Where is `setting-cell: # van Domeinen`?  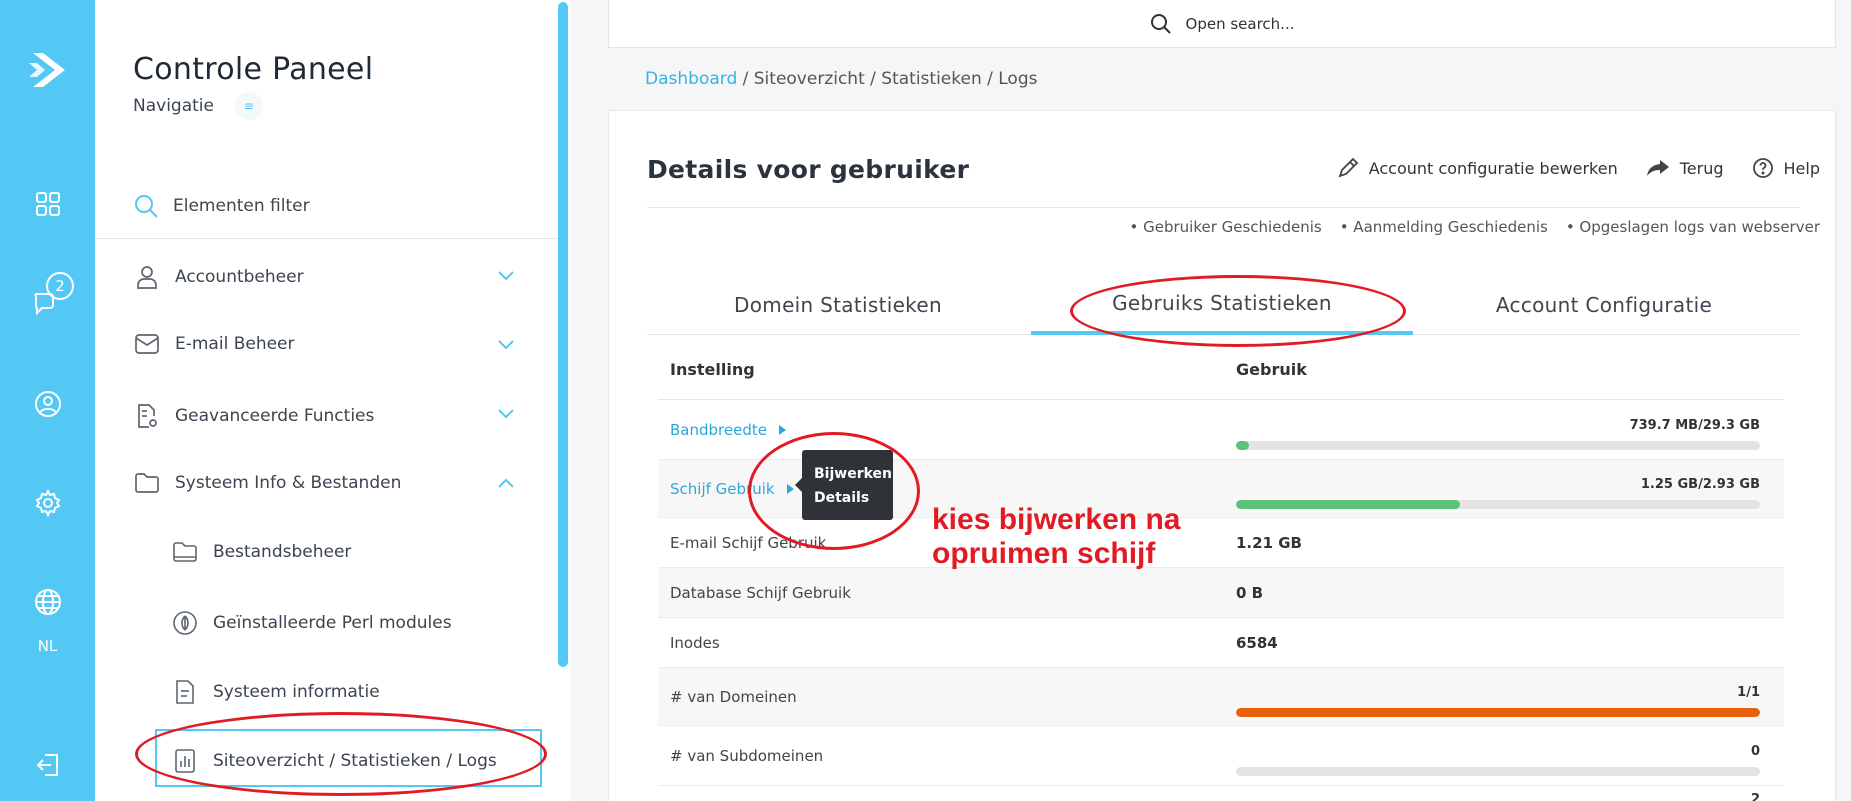 setting-cell: # van Domeinen is located at coordinates (733, 696).